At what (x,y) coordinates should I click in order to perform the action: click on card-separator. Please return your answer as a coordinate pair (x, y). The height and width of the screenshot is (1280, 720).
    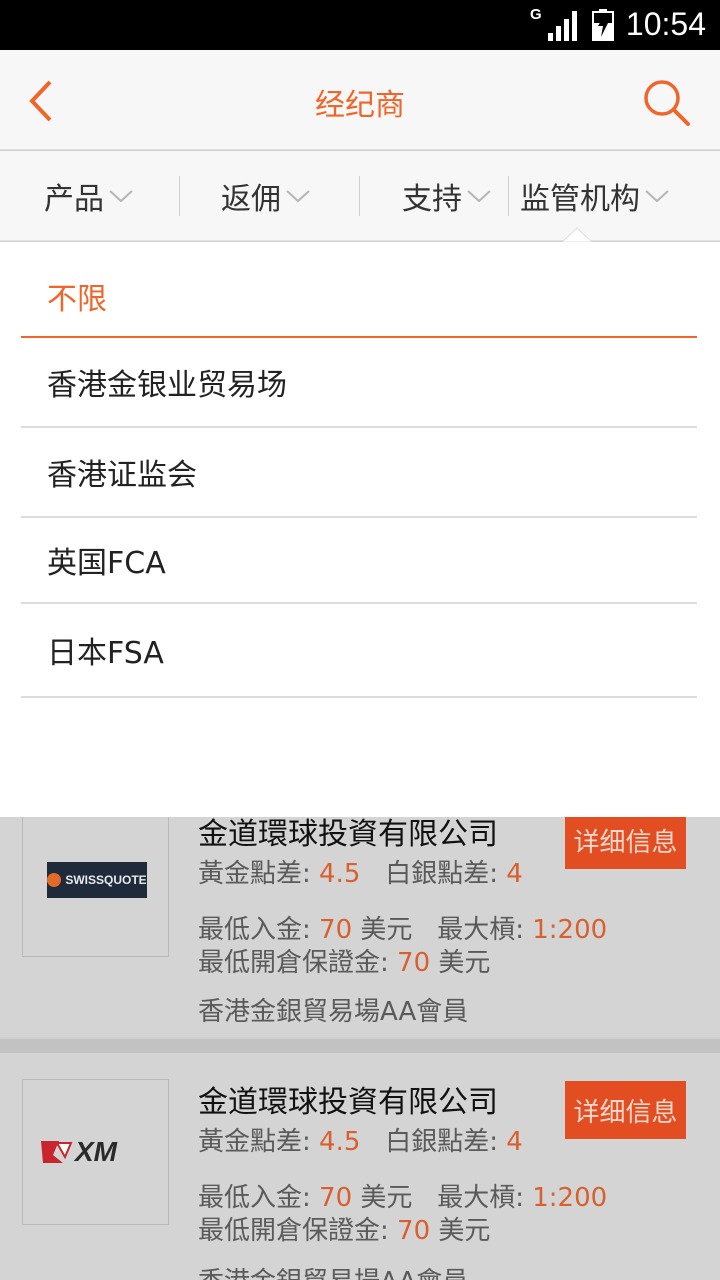
    Looking at the image, I should click on (360, 1046).